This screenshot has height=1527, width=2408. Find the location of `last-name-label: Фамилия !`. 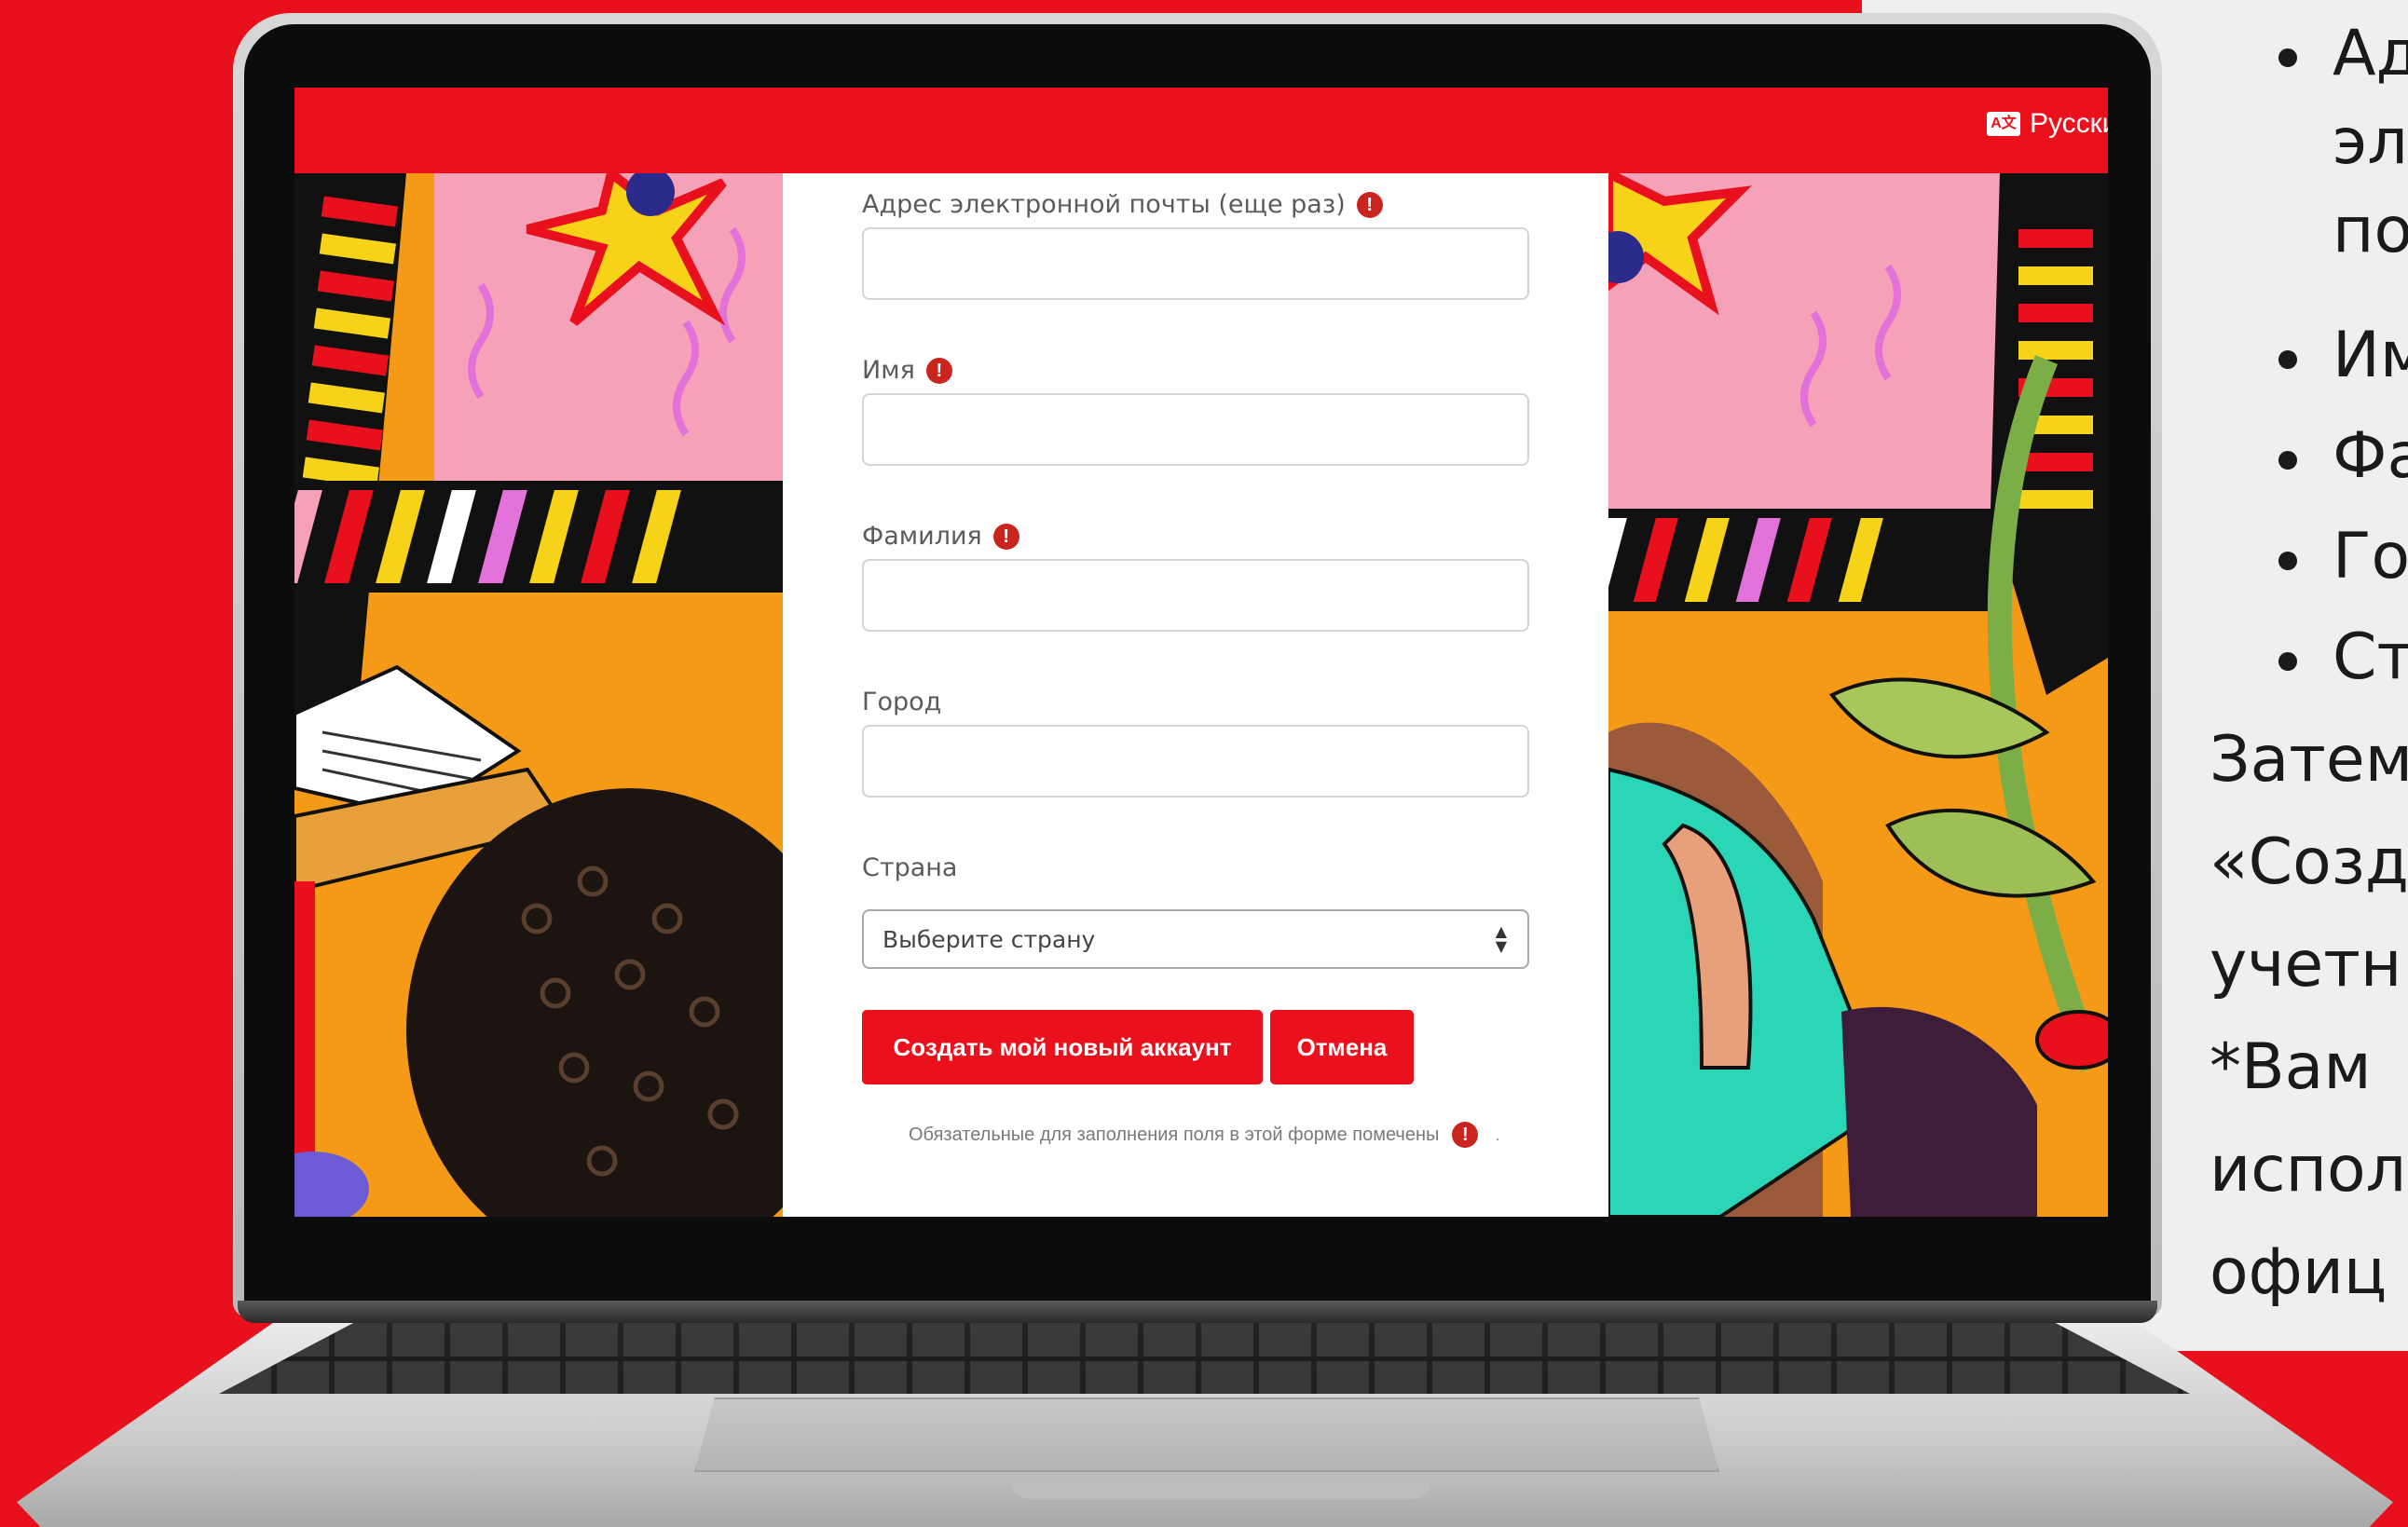

last-name-label: Фамилия ! is located at coordinates (940, 536).